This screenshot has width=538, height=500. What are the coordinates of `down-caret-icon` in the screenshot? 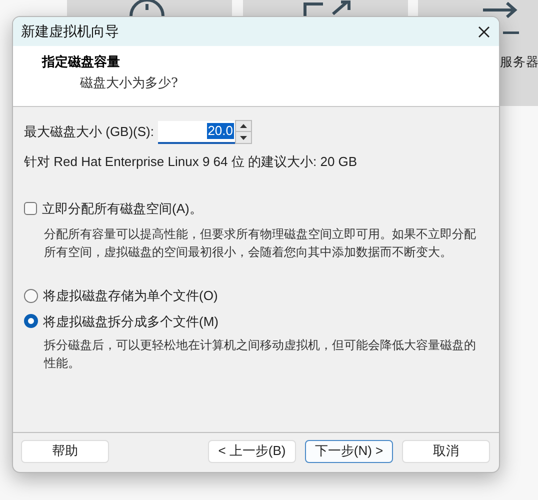 It's located at (243, 138).